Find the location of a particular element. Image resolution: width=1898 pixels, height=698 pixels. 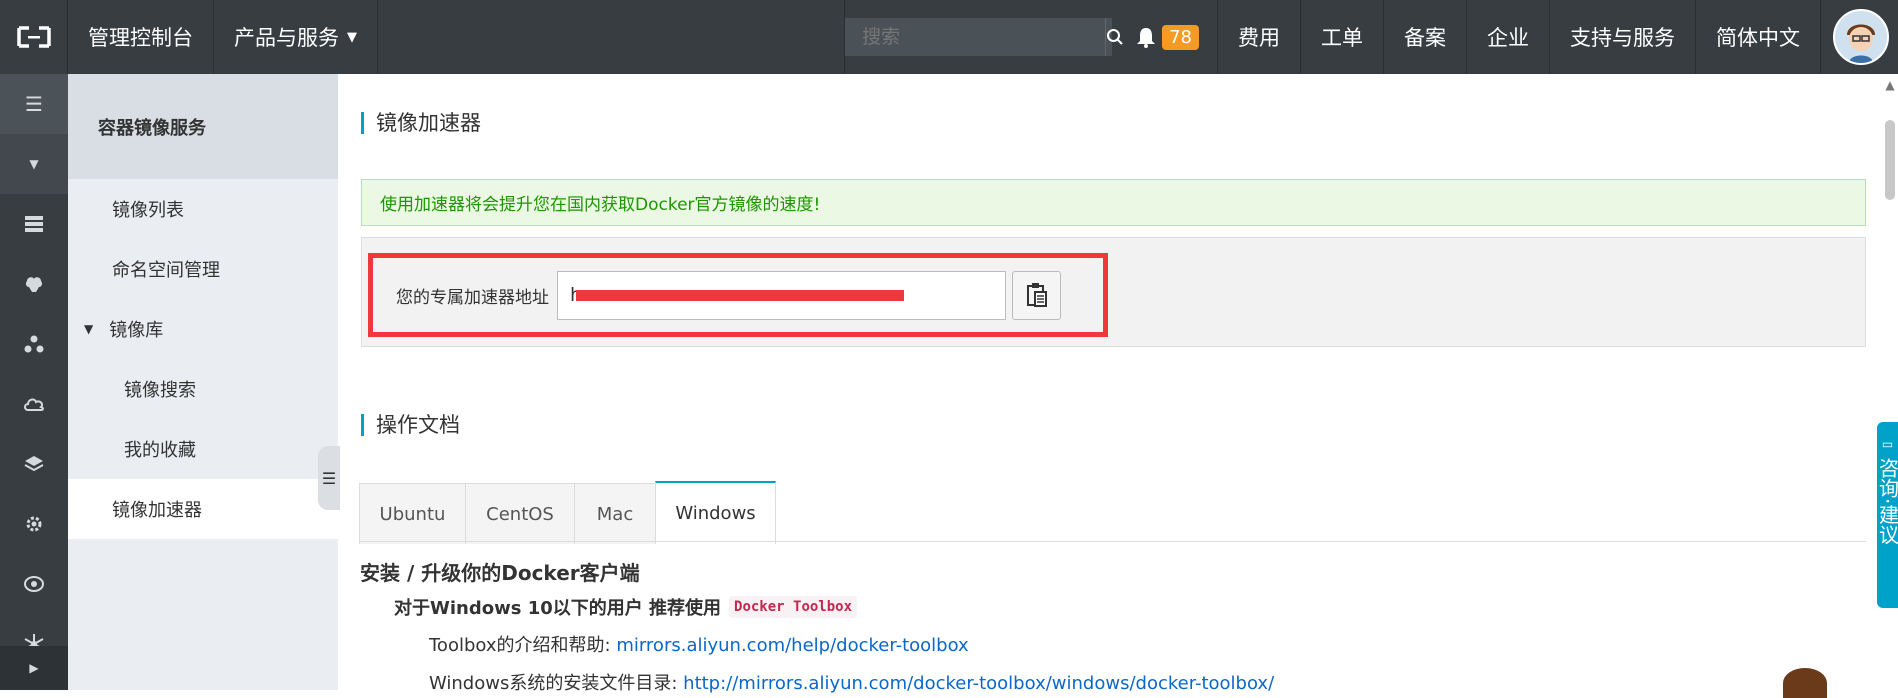

sidebar-group-repository: ▼ 镜像库 is located at coordinates (203, 329).